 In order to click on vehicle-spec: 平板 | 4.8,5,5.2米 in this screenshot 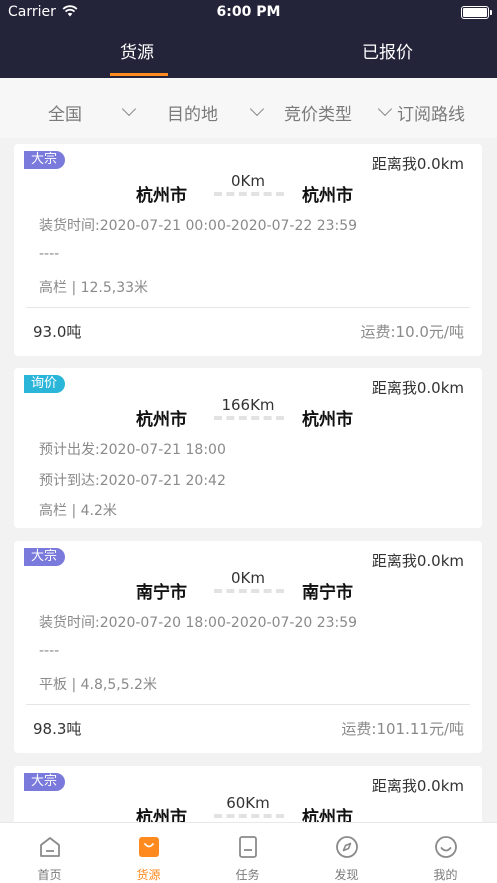, I will do `click(98, 685)`.